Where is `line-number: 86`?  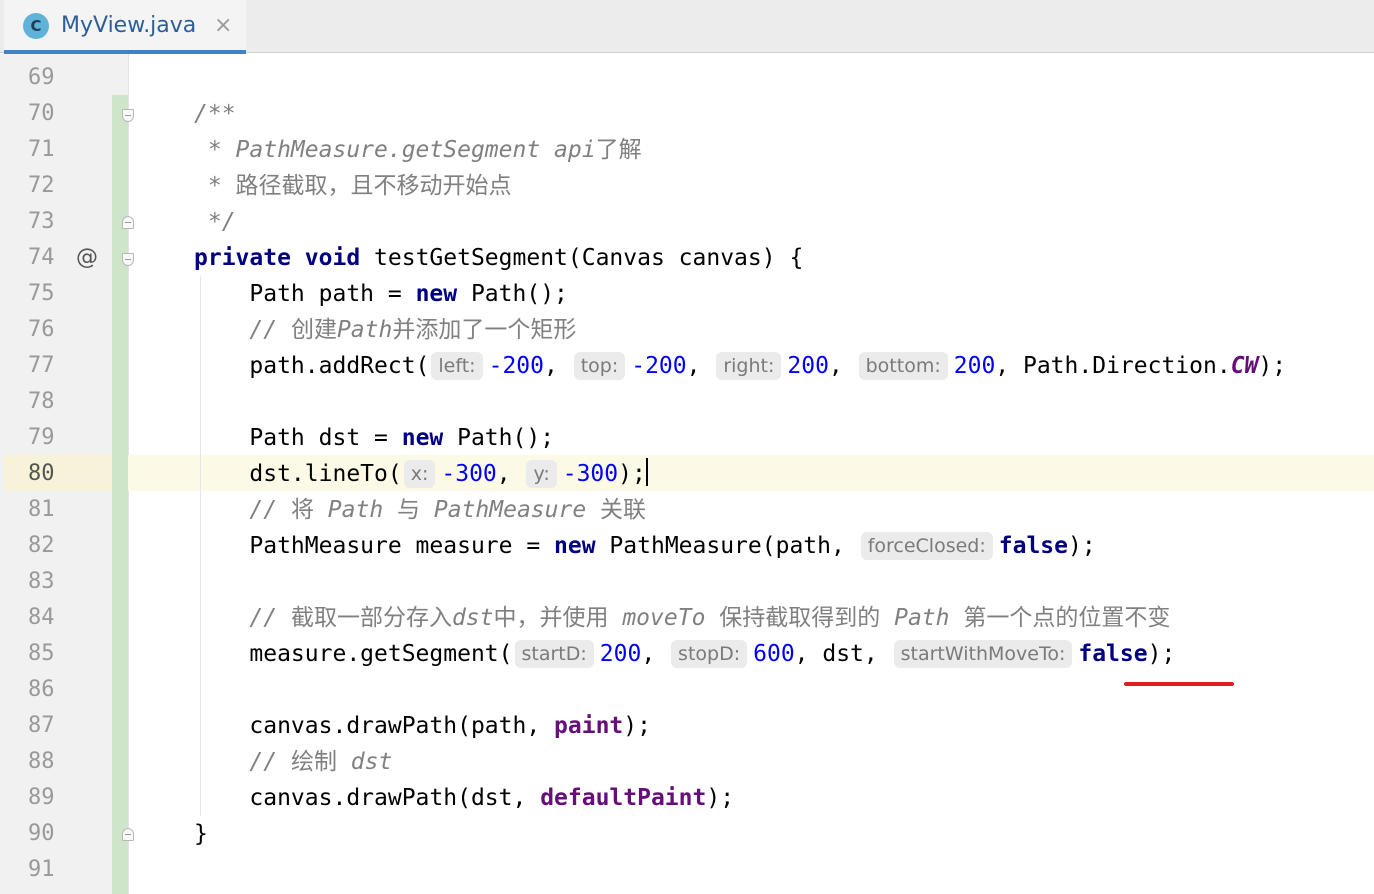 line-number: 86 is located at coordinates (41, 689).